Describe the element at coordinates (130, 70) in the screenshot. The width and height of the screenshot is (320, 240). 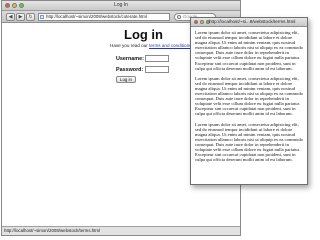
I see `password-label: Password:` at that location.